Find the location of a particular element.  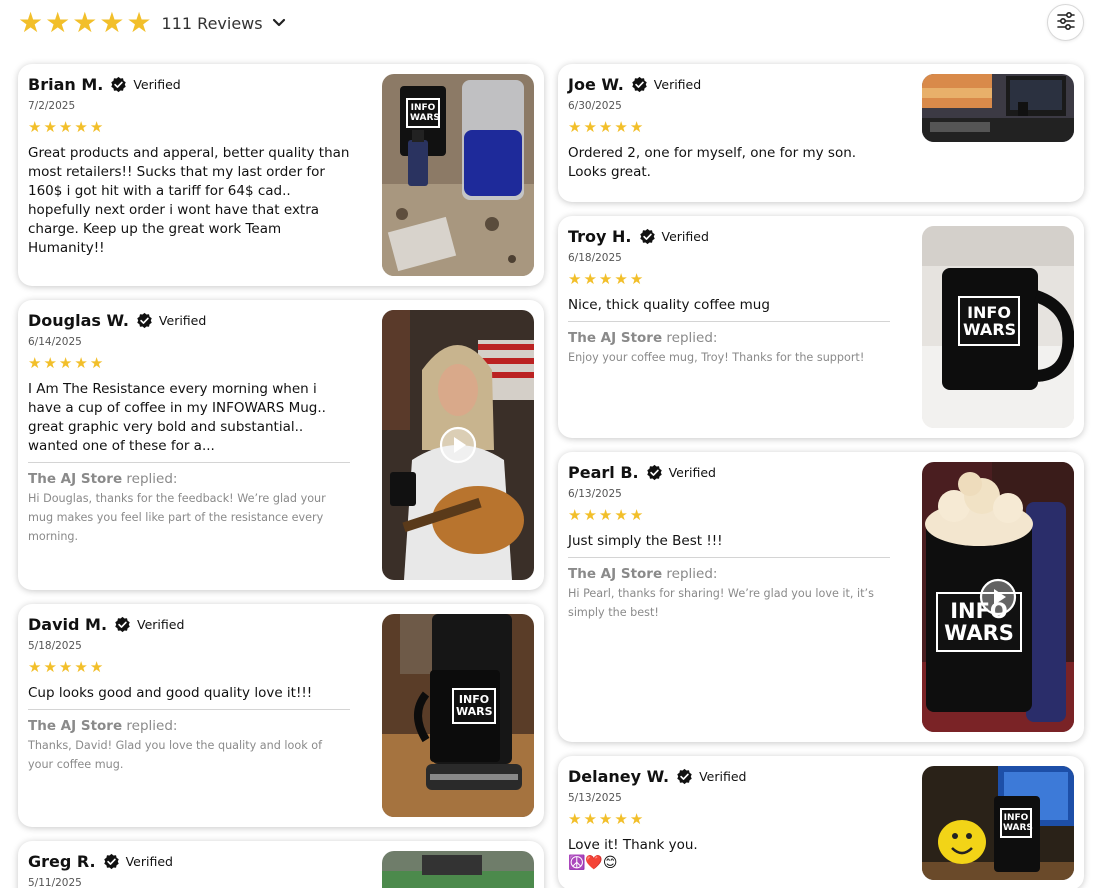

review-video: INFO WARS is located at coordinates (998, 597).